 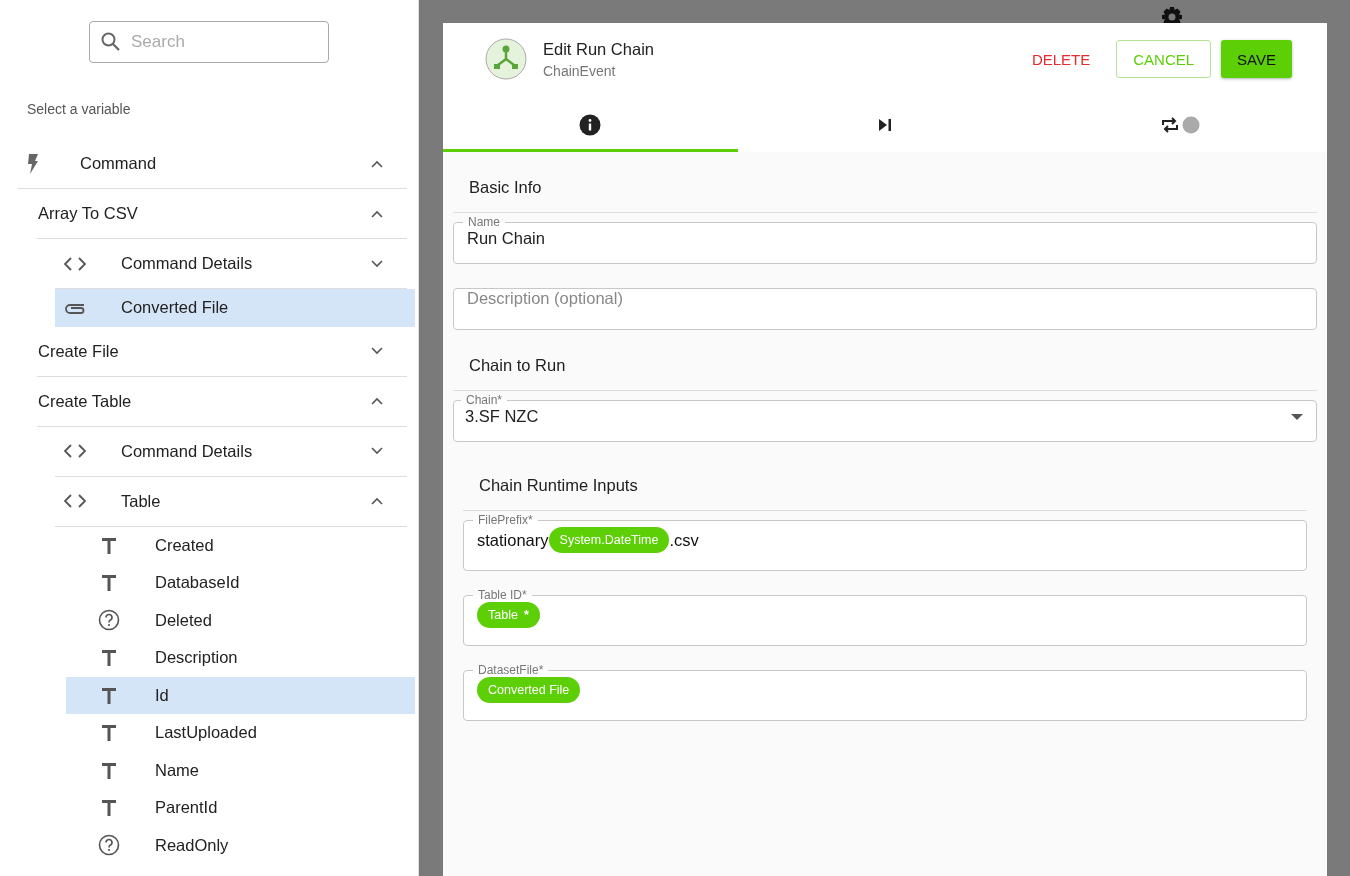 I want to click on section-heading: Chain Runtime Inputs, so click(x=885, y=480).